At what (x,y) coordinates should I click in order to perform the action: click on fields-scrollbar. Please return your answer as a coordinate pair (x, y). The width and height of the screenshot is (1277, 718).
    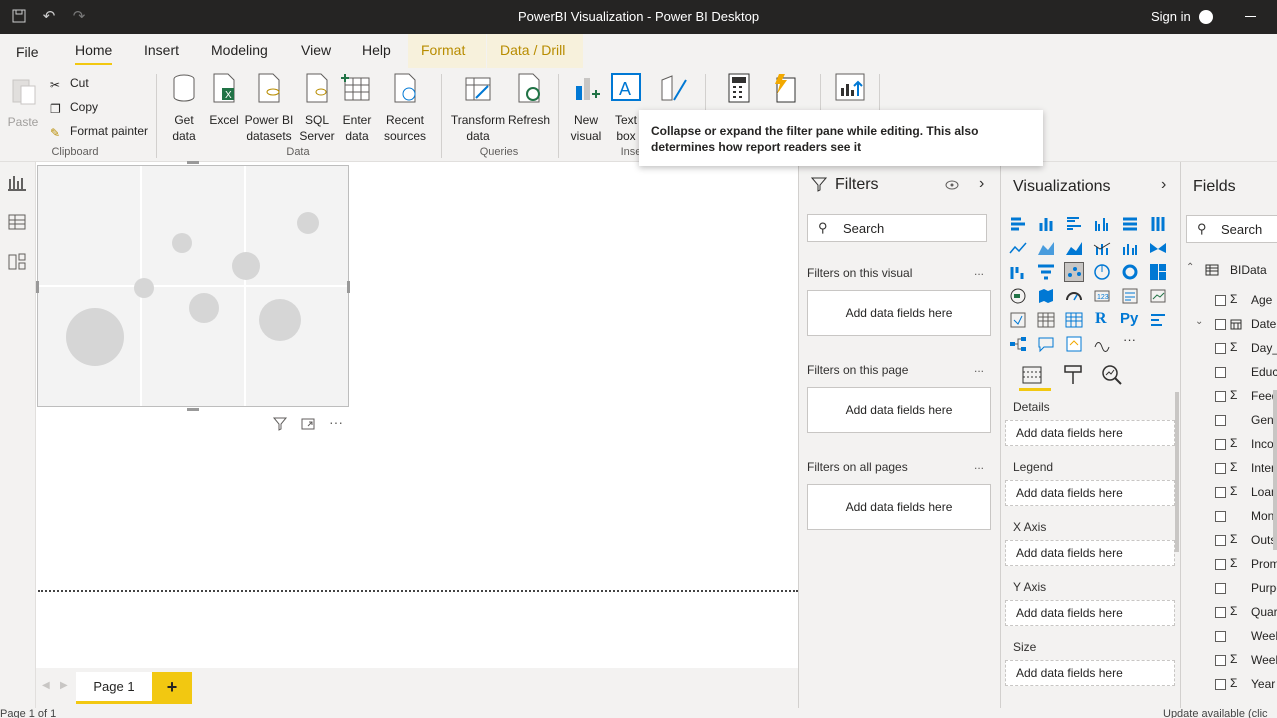
    Looking at the image, I should click on (1275, 470).